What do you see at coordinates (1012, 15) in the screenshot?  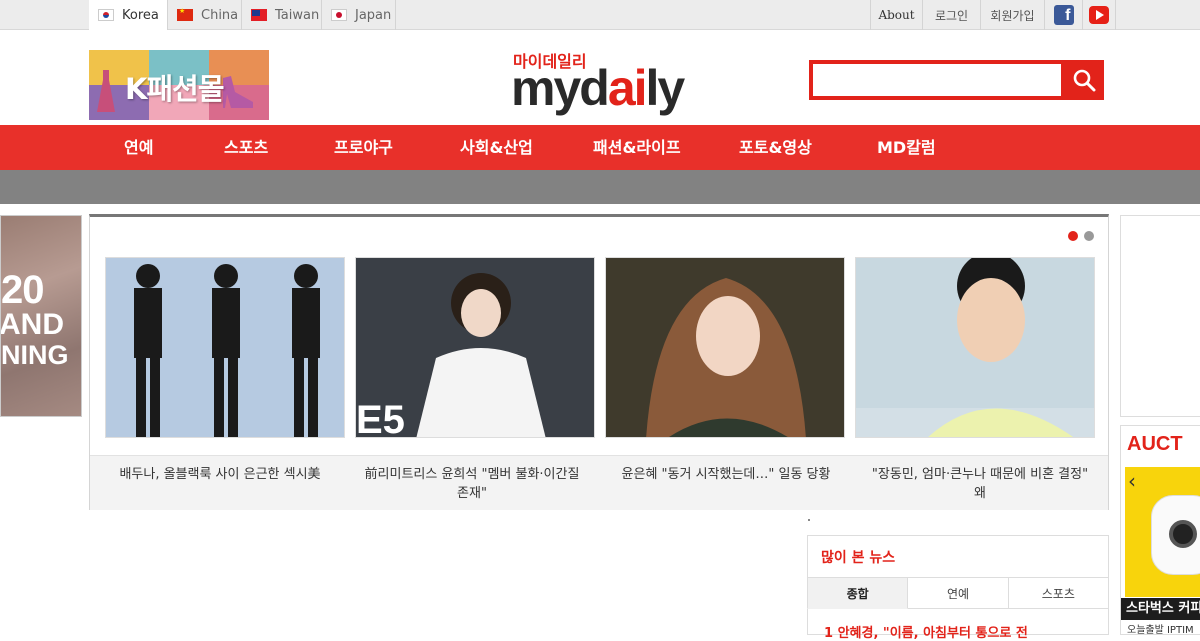 I see `signup-link: 회원가입` at bounding box center [1012, 15].